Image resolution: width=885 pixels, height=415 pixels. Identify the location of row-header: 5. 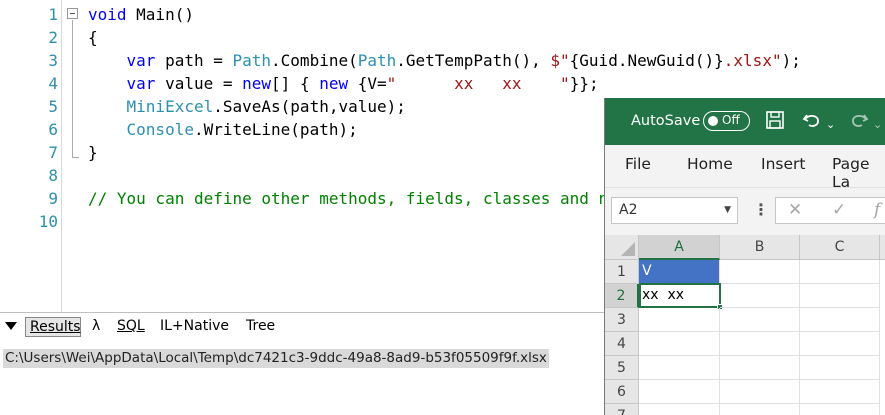
(622, 368).